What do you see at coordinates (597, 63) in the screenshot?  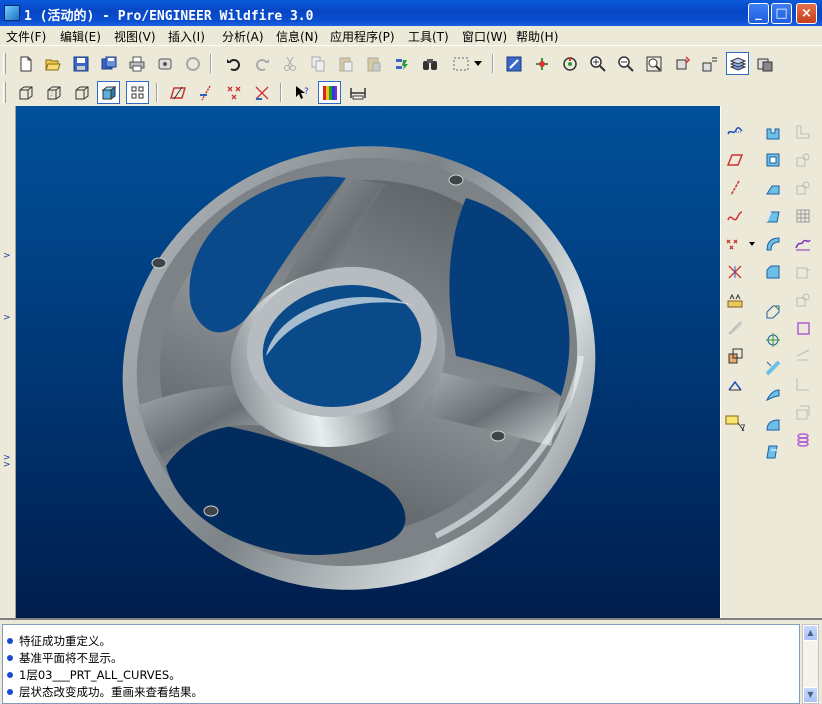 I see `zoom-in-icon` at bounding box center [597, 63].